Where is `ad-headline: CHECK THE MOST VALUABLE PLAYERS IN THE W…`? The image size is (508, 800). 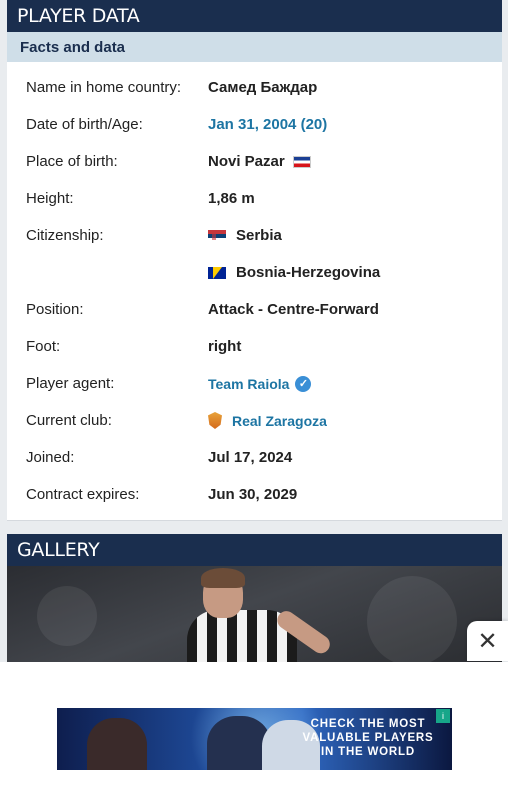 ad-headline: CHECK THE MOST VALUABLE PLAYERS IN THE W… is located at coordinates (368, 738).